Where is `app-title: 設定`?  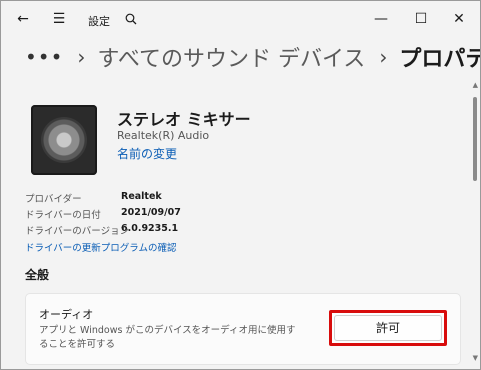
app-title: 設定 is located at coordinates (99, 21).